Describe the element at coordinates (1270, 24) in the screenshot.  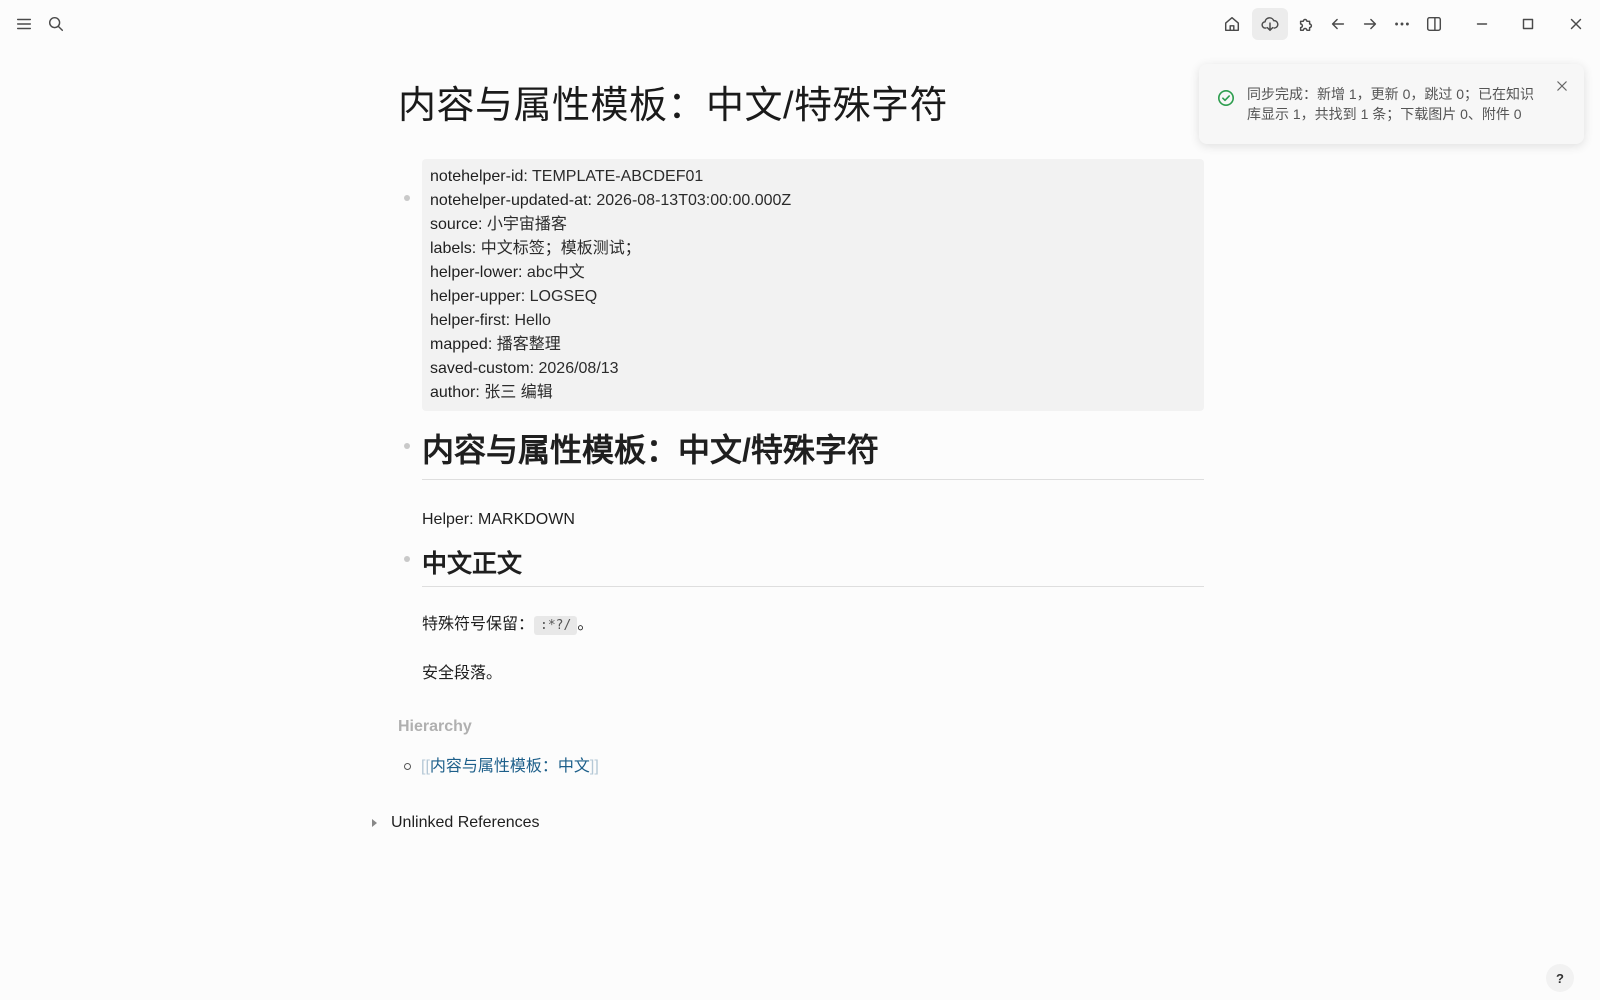
I see `cloud-sync-icon` at that location.